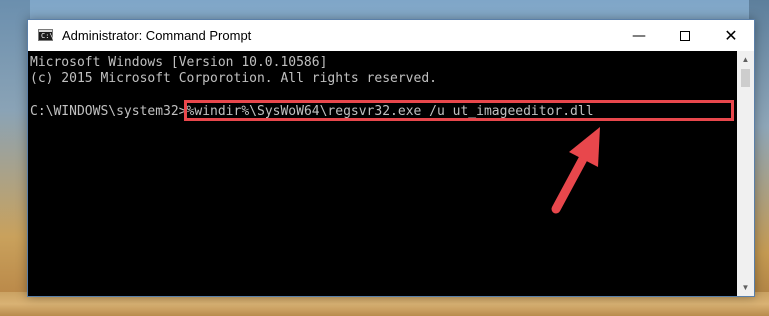  I want to click on maximize-button, so click(685, 35).